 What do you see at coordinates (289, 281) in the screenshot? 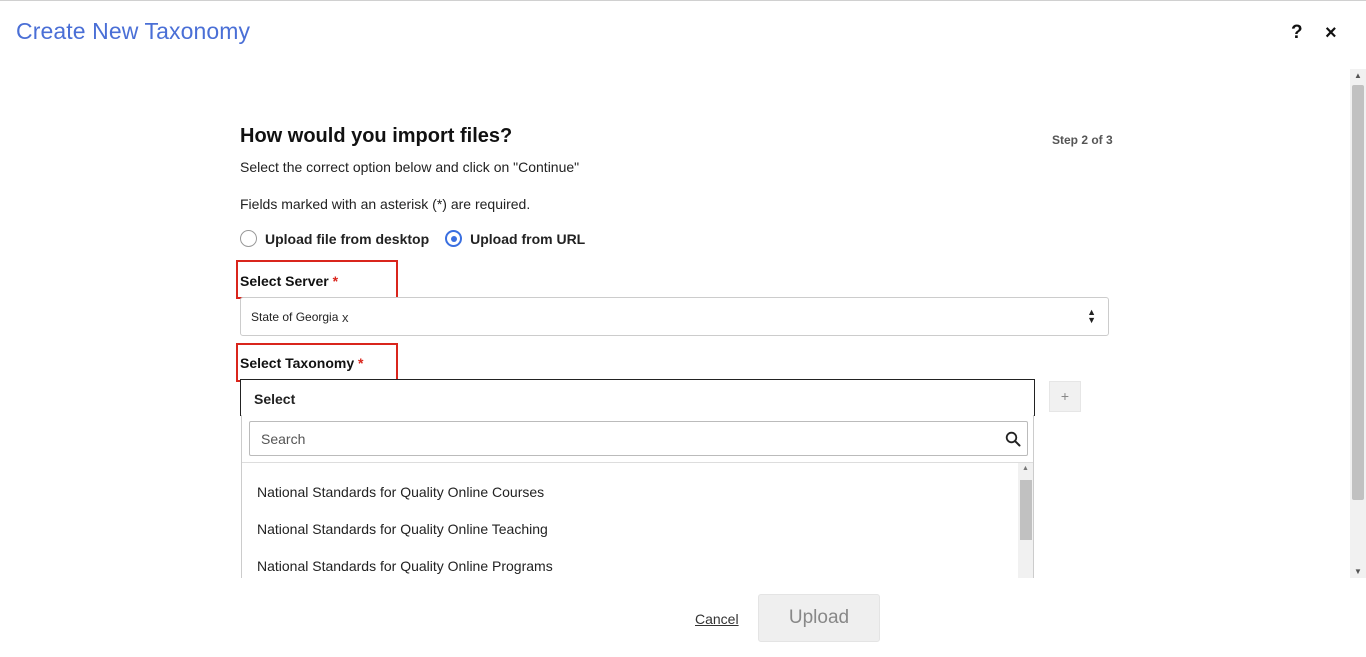
I see `select-server-label: Select Server *` at bounding box center [289, 281].